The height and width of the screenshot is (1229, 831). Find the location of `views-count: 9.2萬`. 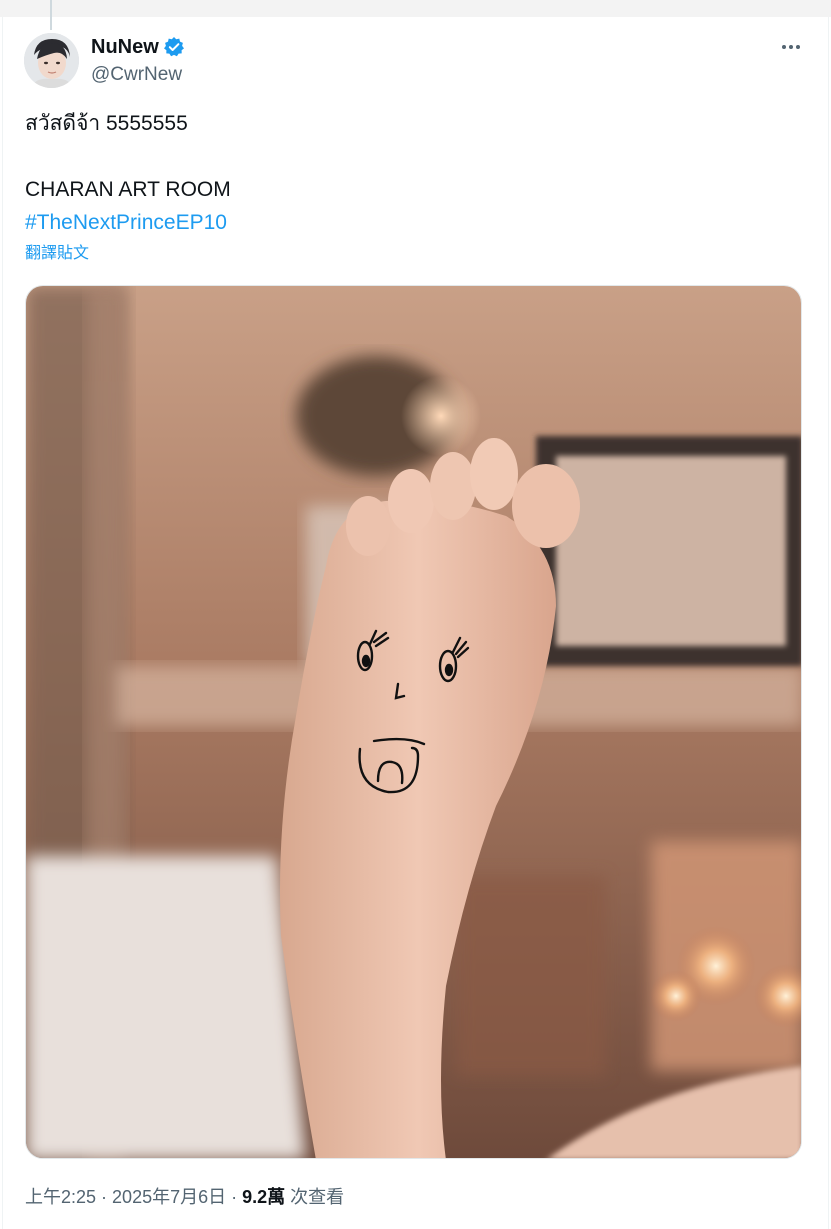

views-count: 9.2萬 is located at coordinates (264, 1197).